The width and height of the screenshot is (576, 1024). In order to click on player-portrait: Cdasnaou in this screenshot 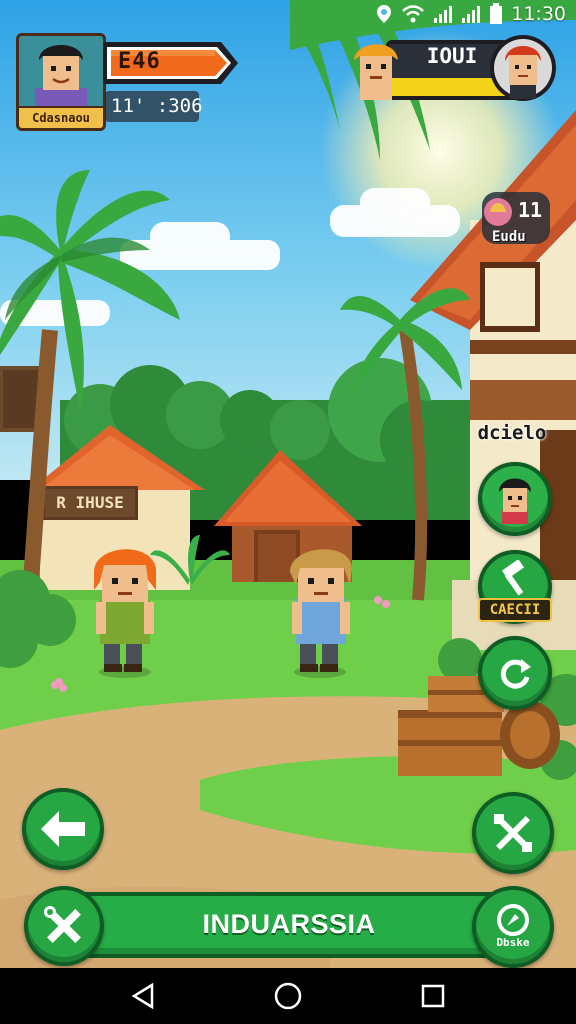, I will do `click(61, 82)`.